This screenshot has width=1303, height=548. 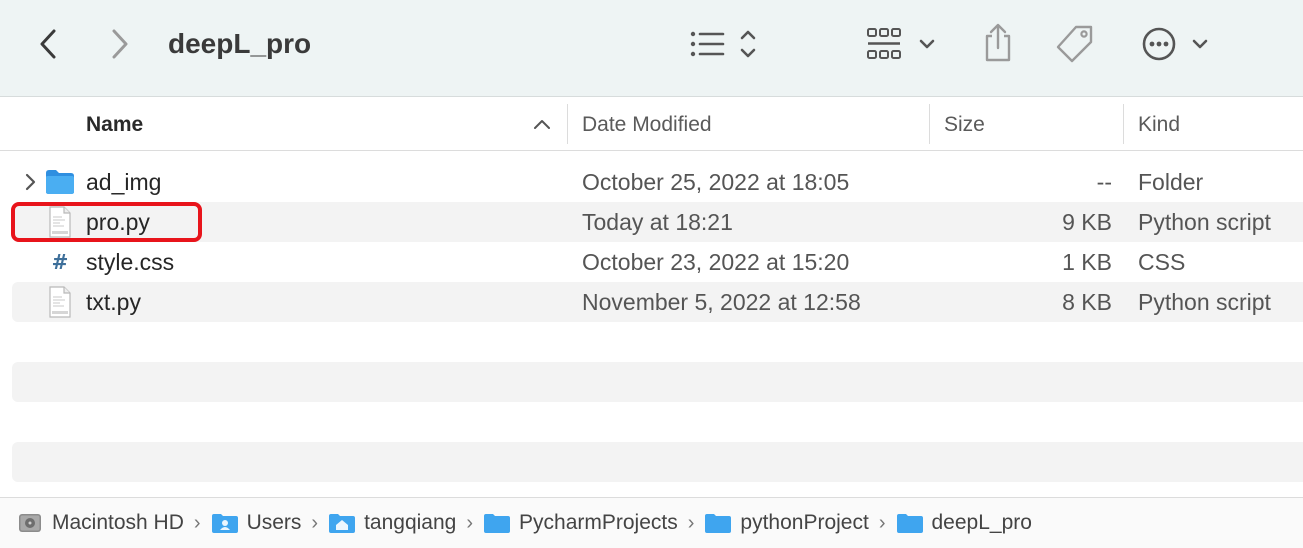 What do you see at coordinates (981, 522) in the screenshot?
I see `path-item-label: deepL_pro` at bounding box center [981, 522].